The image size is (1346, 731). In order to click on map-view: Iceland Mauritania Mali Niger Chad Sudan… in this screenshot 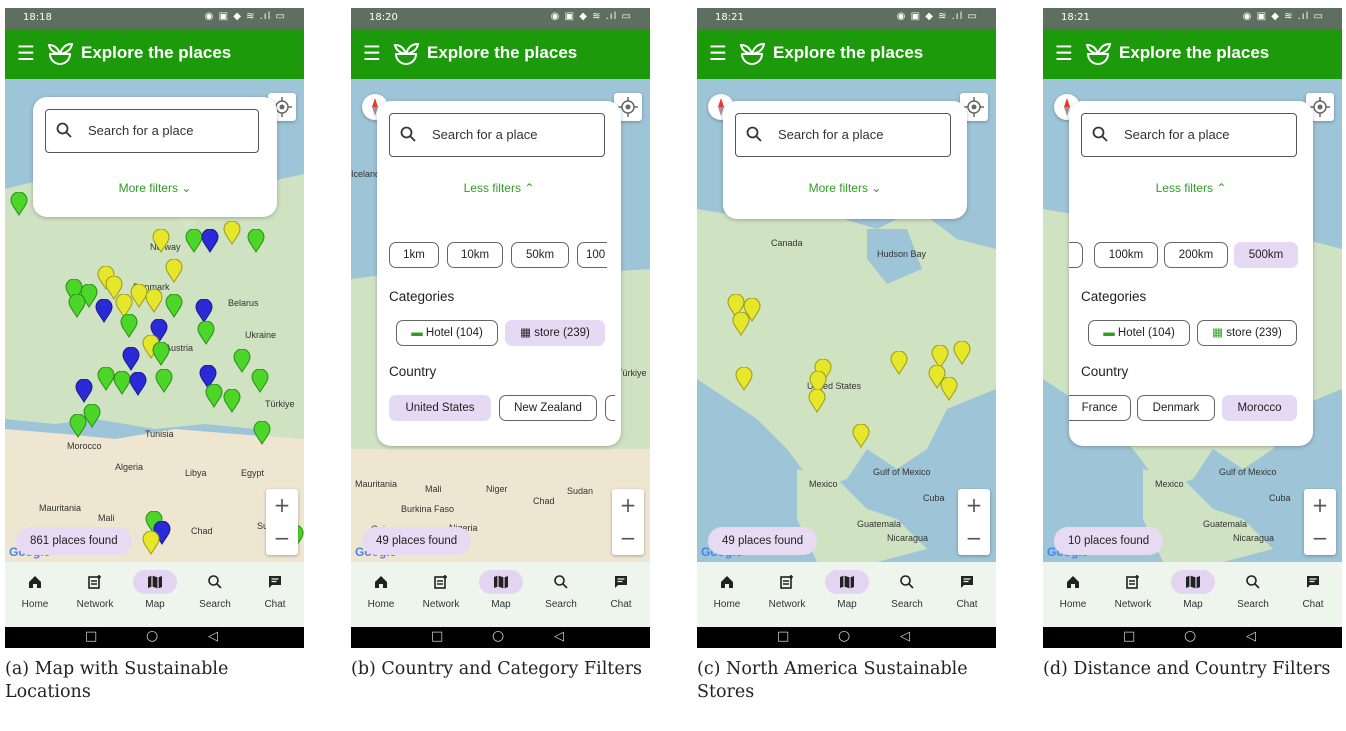, I will do `click(500, 320)`.